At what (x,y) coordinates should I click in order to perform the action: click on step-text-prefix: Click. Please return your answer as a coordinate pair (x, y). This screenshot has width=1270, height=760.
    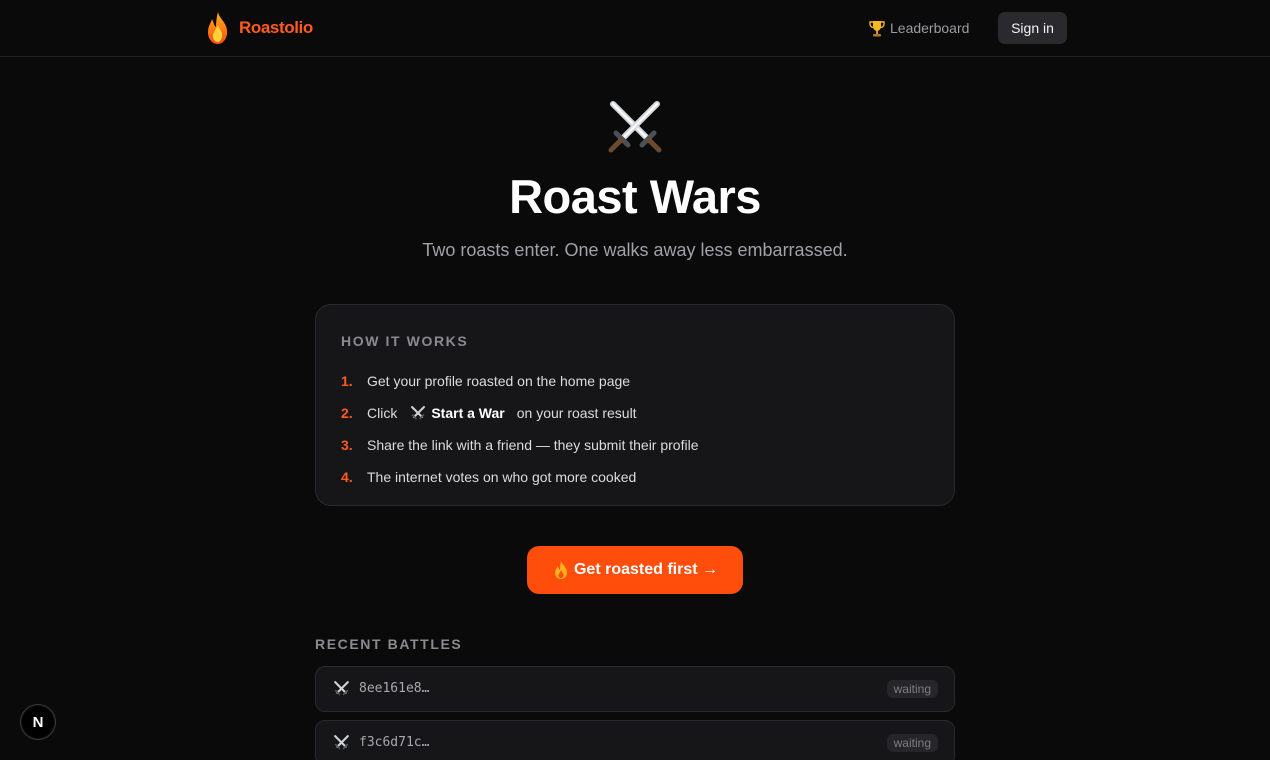
    Looking at the image, I should click on (382, 413).